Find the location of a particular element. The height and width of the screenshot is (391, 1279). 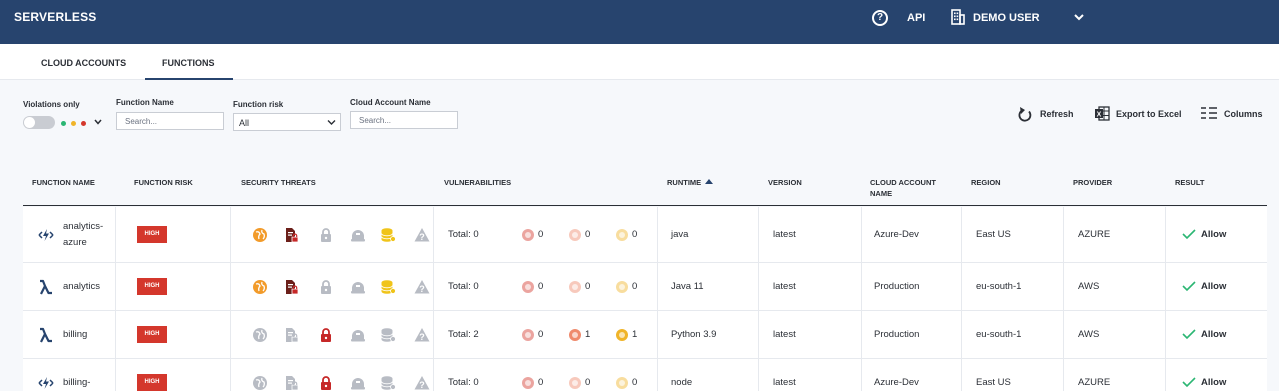

column-header-cloud-account-name: CLOUD ACCOUNT NAME is located at coordinates (903, 188).